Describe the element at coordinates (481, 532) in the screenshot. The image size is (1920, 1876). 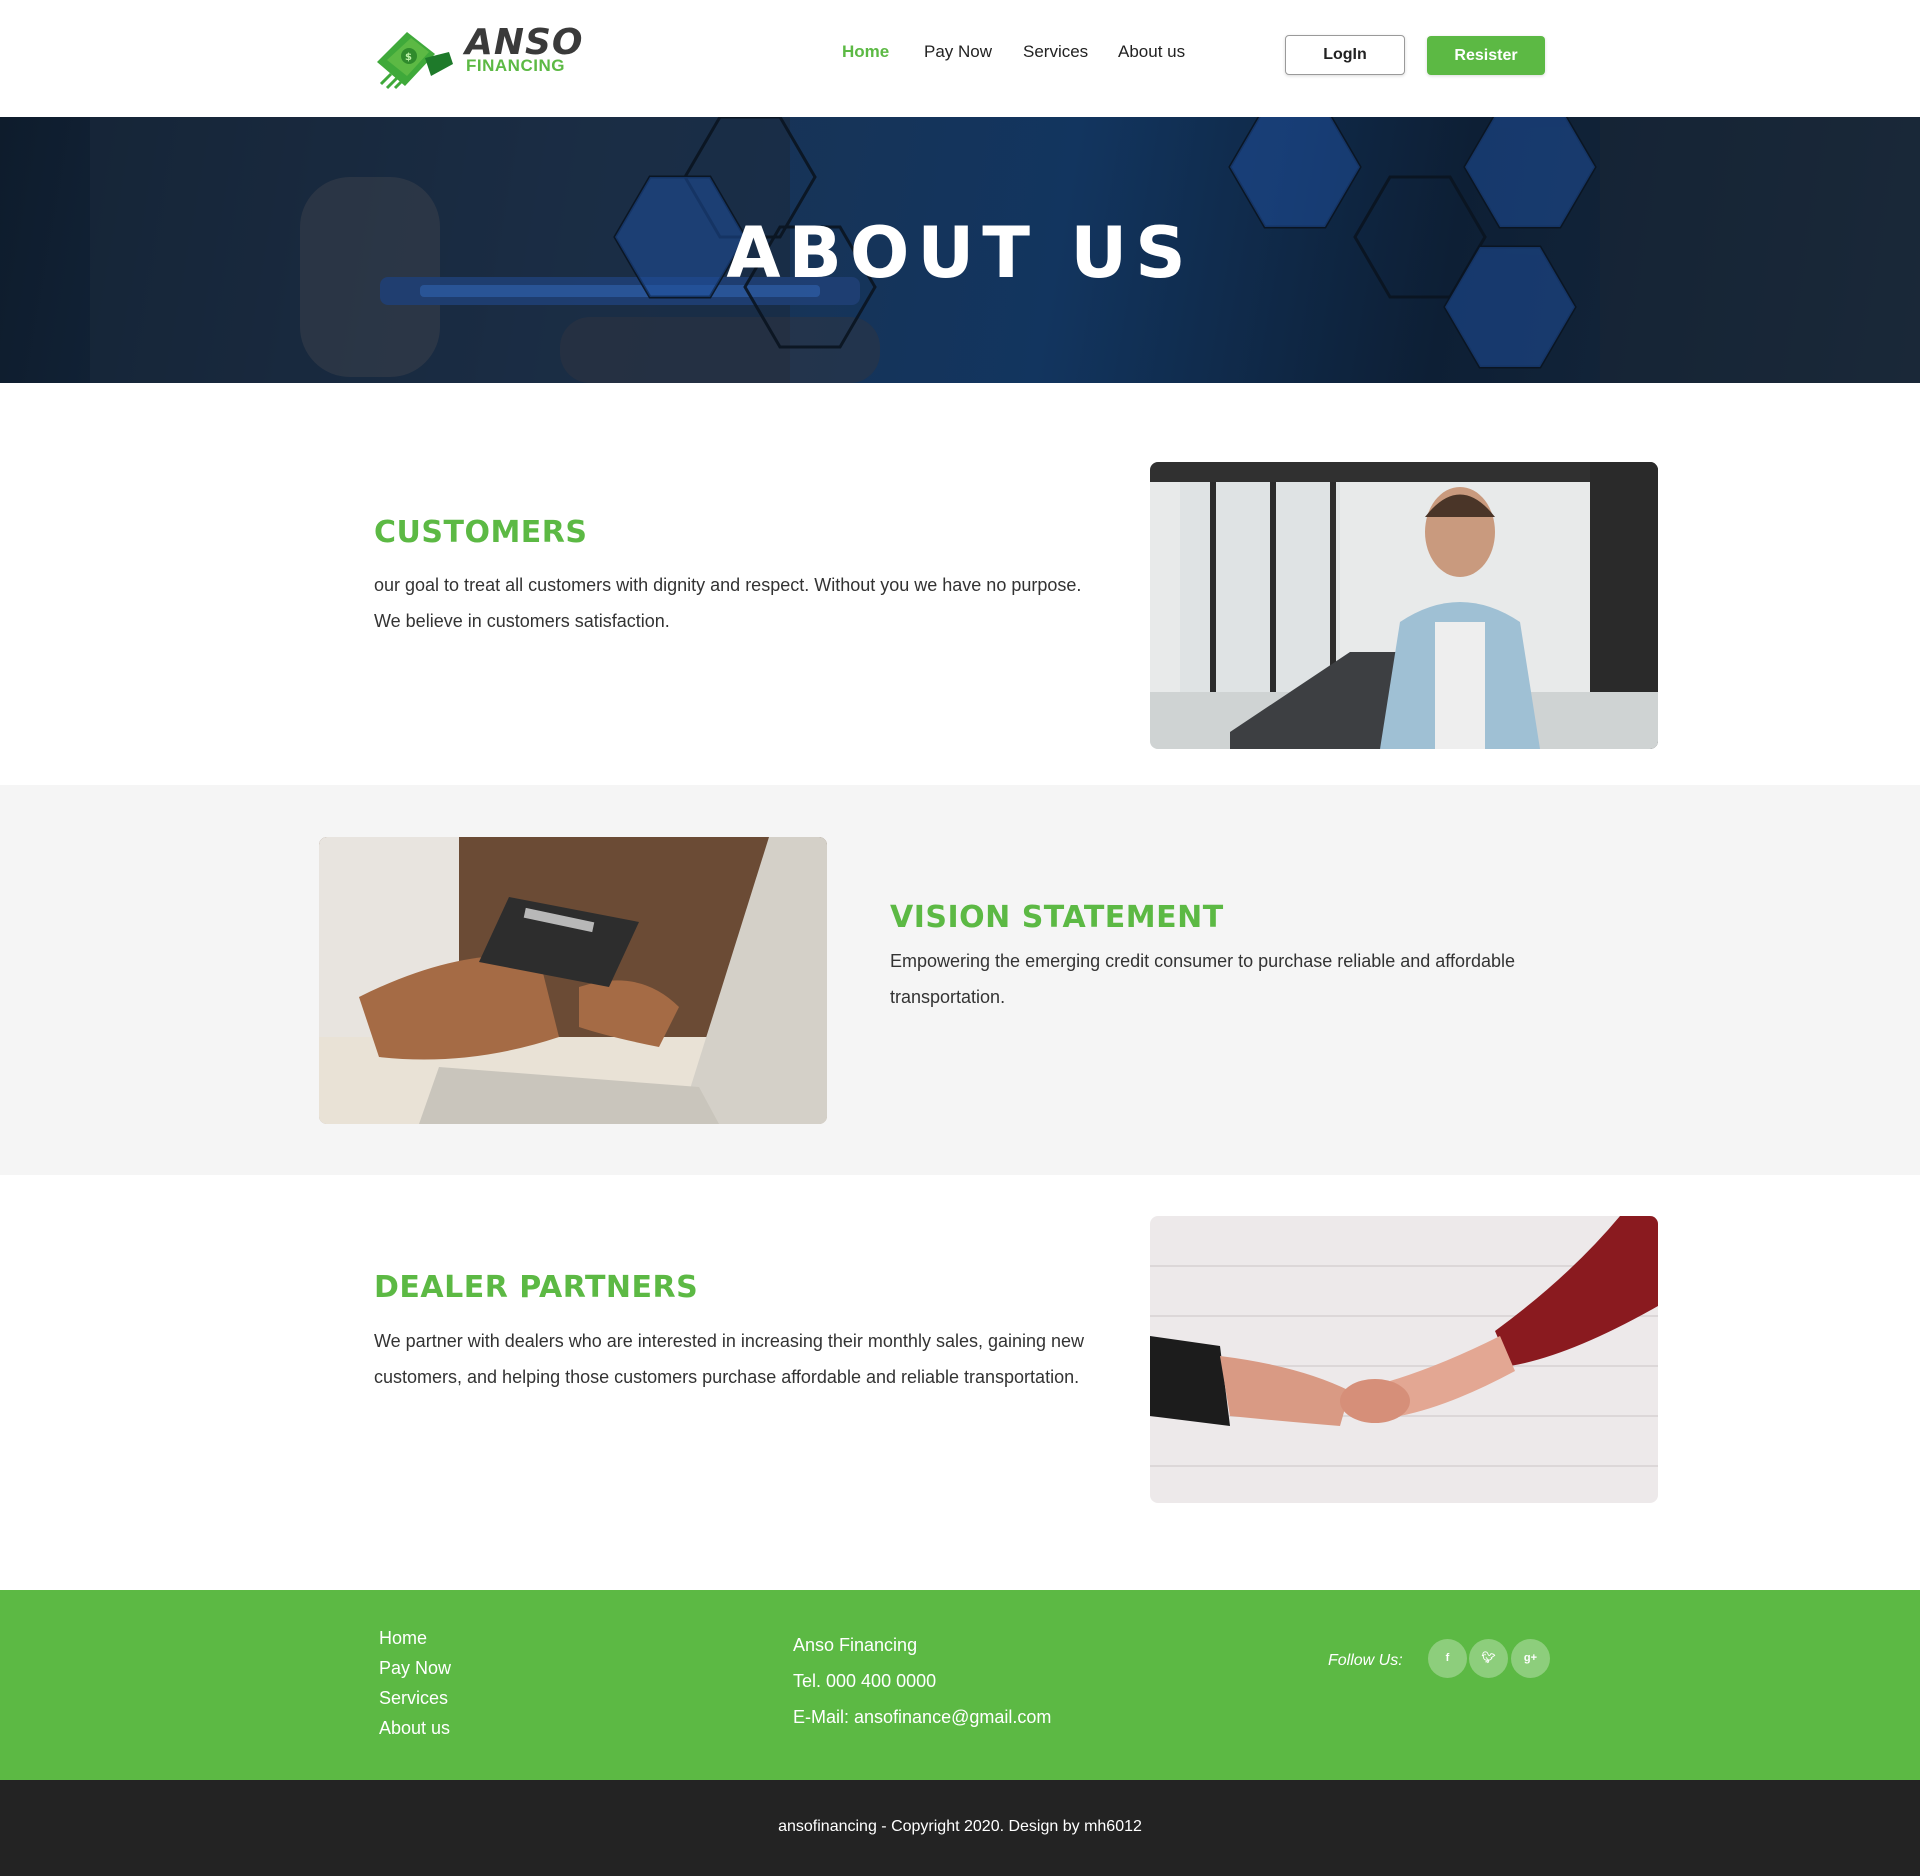
I see `customers-heading: CUSTOMERS` at that location.